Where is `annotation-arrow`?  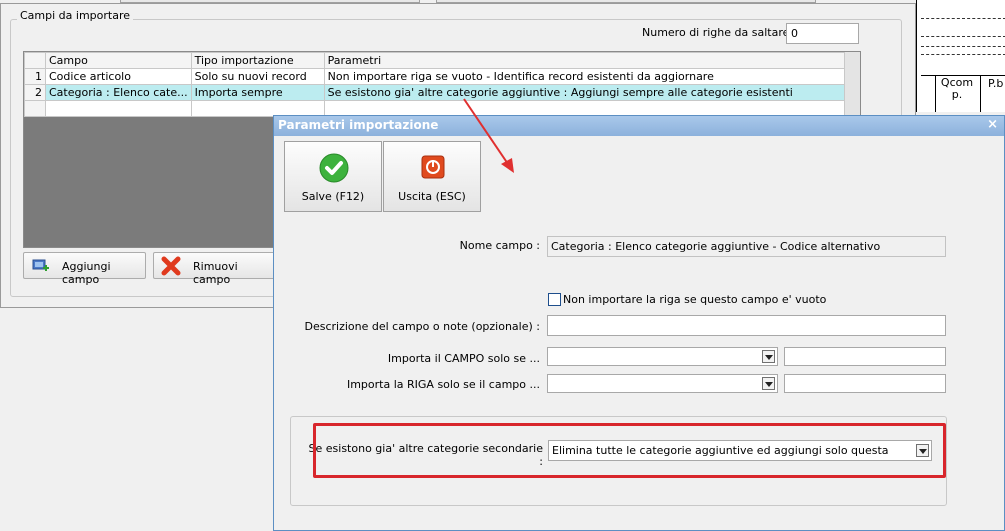
annotation-arrow is located at coordinates (488, 135).